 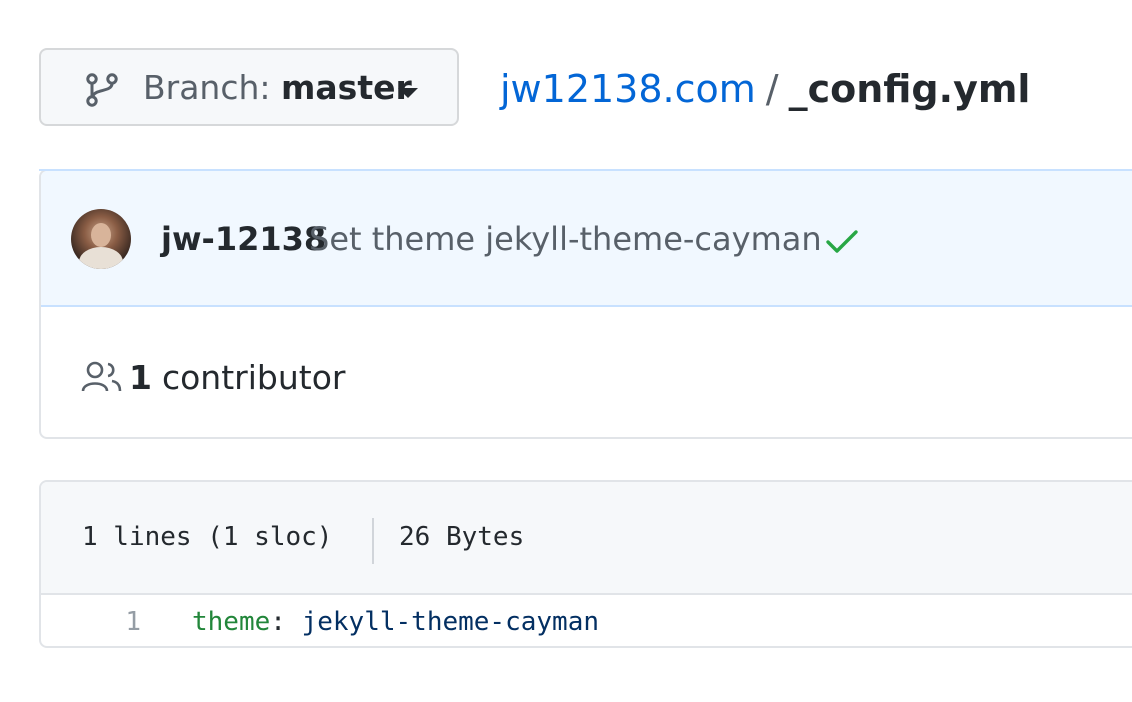 What do you see at coordinates (346, 87) in the screenshot?
I see `branch-name: master` at bounding box center [346, 87].